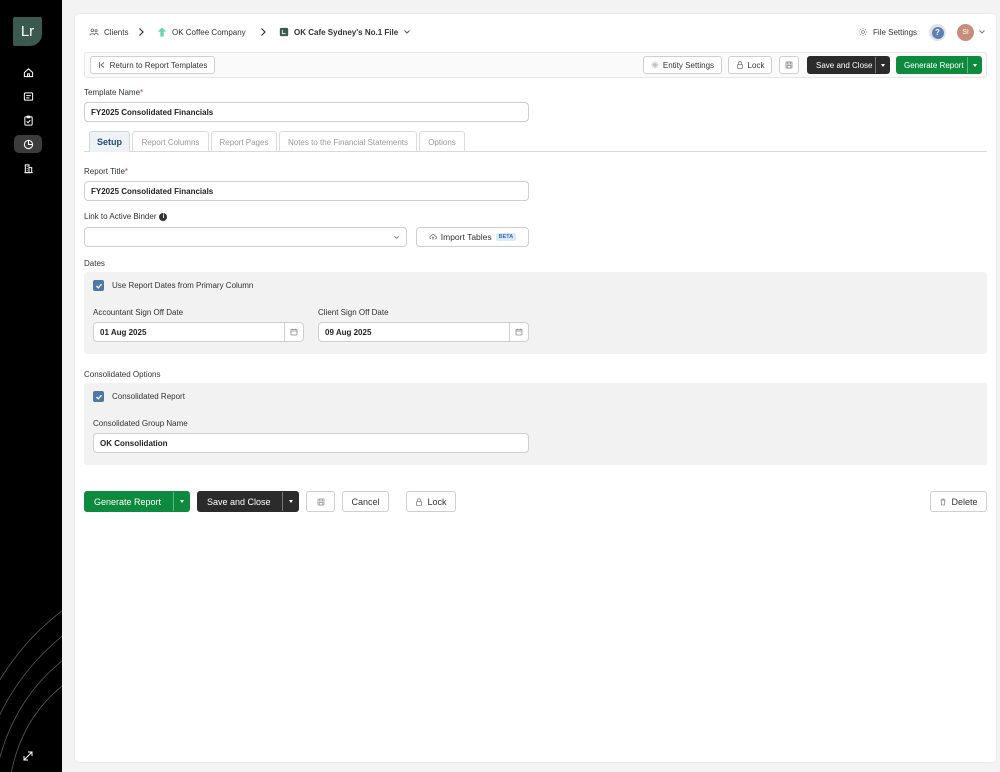 Image resolution: width=1000 pixels, height=772 pixels. Describe the element at coordinates (101, 65) in the screenshot. I see `back-to-start-icon` at that location.